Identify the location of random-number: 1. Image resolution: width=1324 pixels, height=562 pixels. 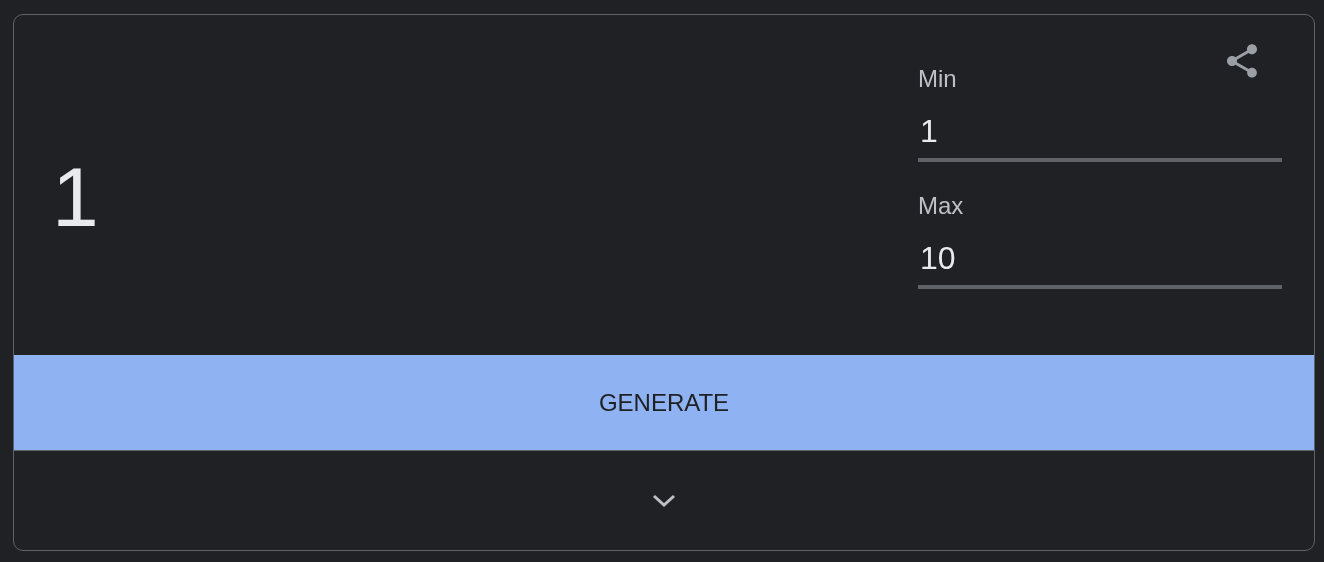
(75, 200).